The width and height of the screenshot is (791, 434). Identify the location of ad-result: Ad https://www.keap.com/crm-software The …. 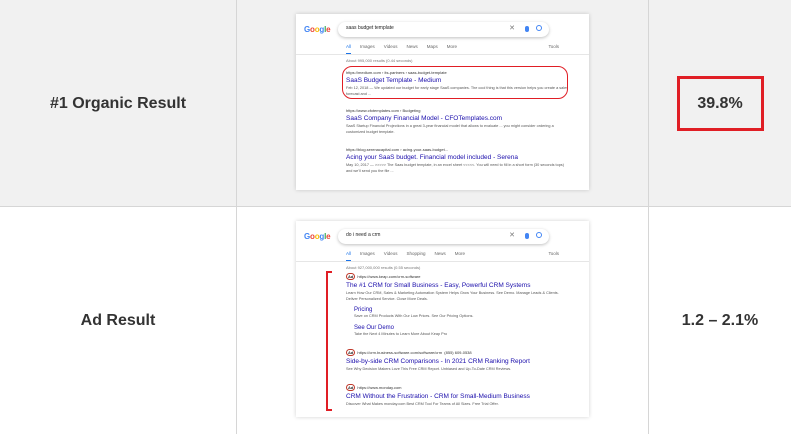
(458, 287).